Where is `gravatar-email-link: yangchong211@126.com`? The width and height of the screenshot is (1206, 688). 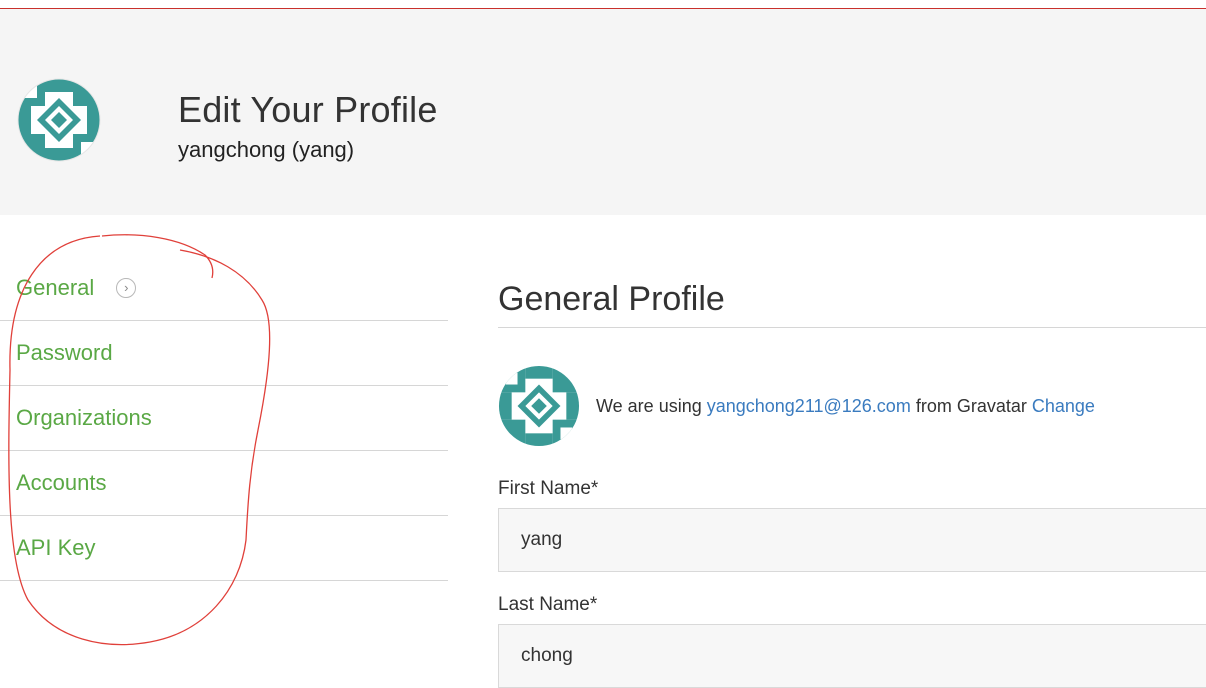
gravatar-email-link: yangchong211@126.com is located at coordinates (809, 406).